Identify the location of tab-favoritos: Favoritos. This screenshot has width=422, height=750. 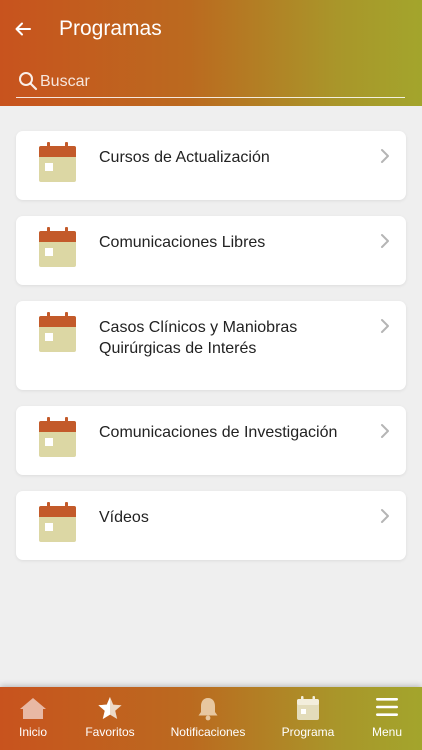
(110, 718).